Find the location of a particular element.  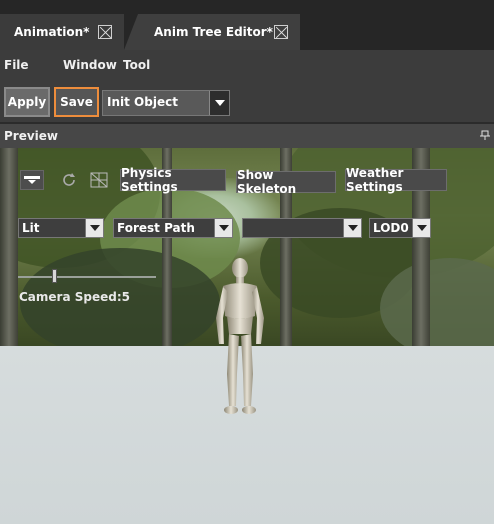

weather-settings-button: Weather Settings is located at coordinates (396, 180).